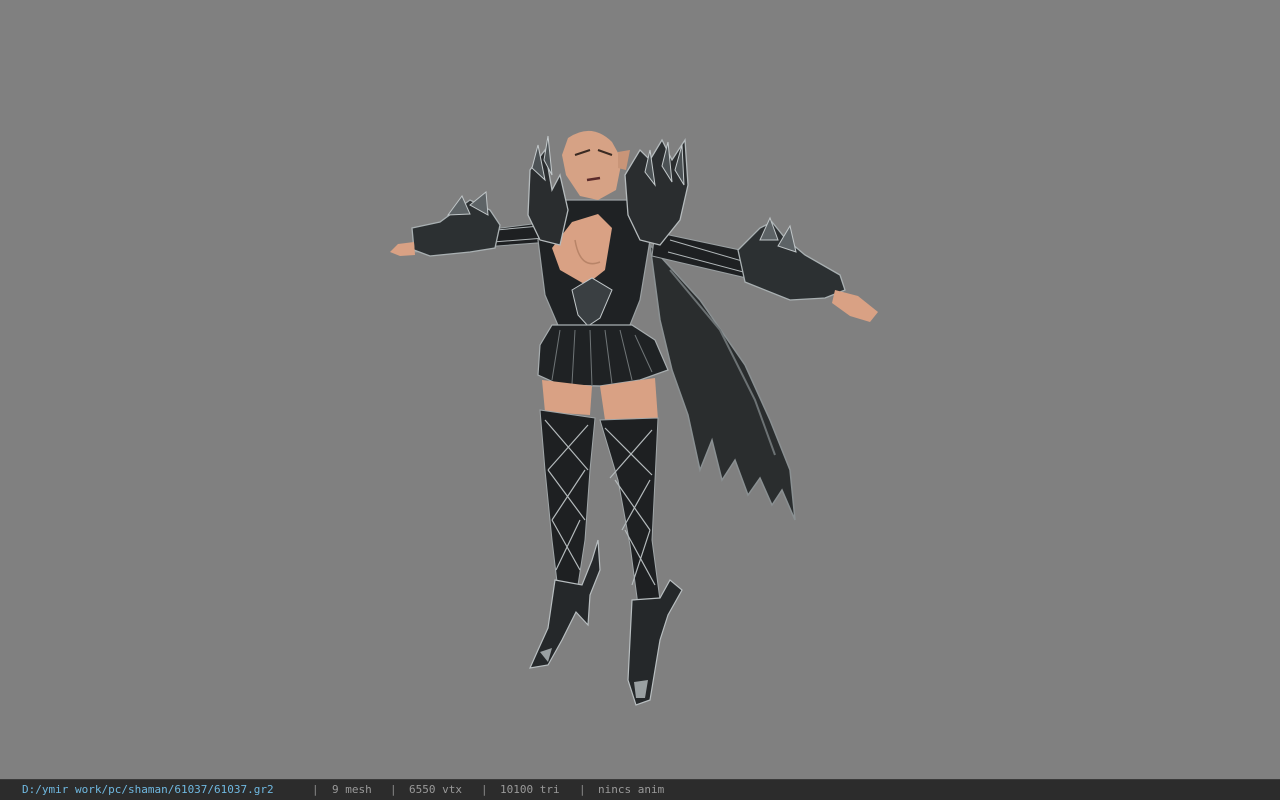 This screenshot has height=800, width=1280. What do you see at coordinates (855, 306) in the screenshot?
I see `right-hand` at bounding box center [855, 306].